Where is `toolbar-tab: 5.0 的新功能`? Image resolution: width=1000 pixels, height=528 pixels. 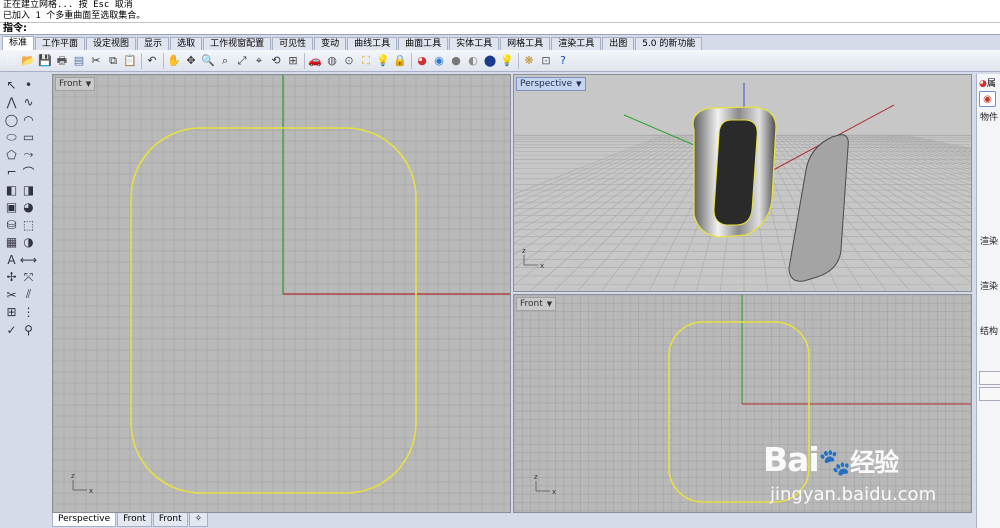
toolbar-tab: 5.0 的新功能 is located at coordinates (669, 43).